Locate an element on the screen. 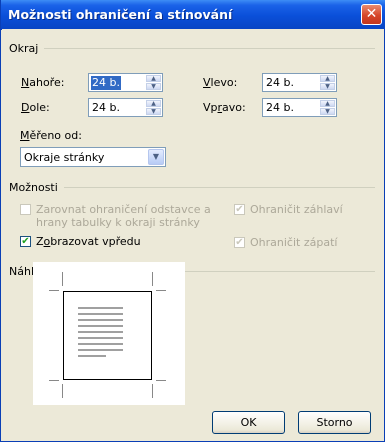 The height and width of the screenshot is (442, 385). ohranicit-zapati-checkbox: ✔ is located at coordinates (239, 242).